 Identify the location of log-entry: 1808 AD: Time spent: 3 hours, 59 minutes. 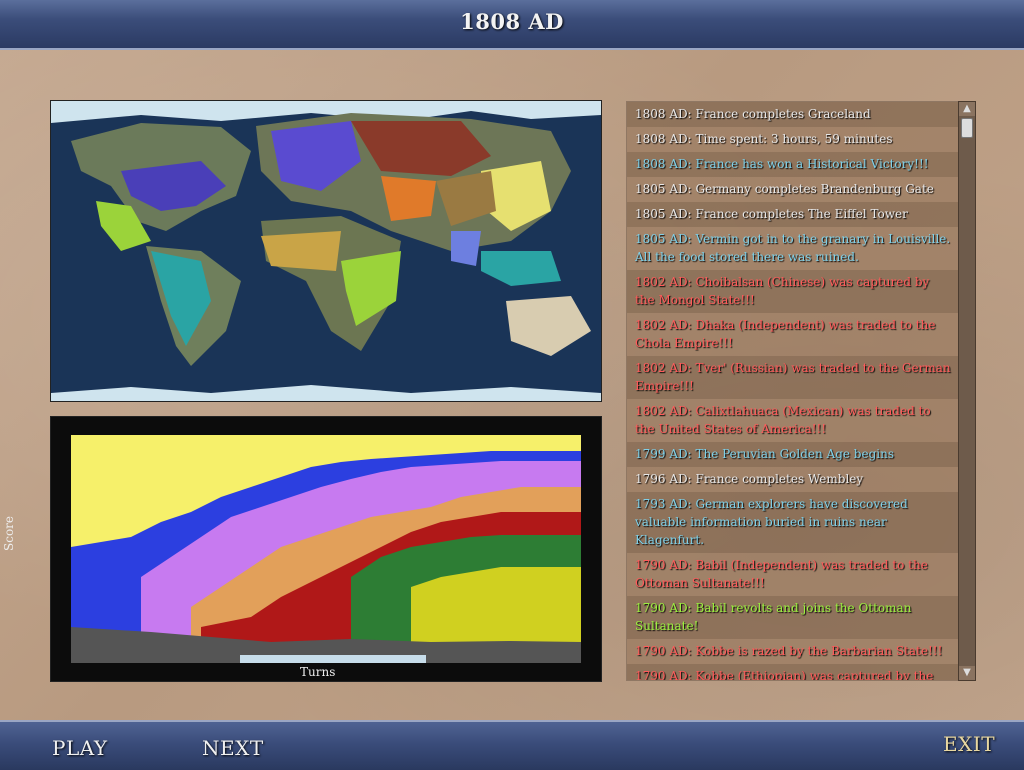
(793, 139).